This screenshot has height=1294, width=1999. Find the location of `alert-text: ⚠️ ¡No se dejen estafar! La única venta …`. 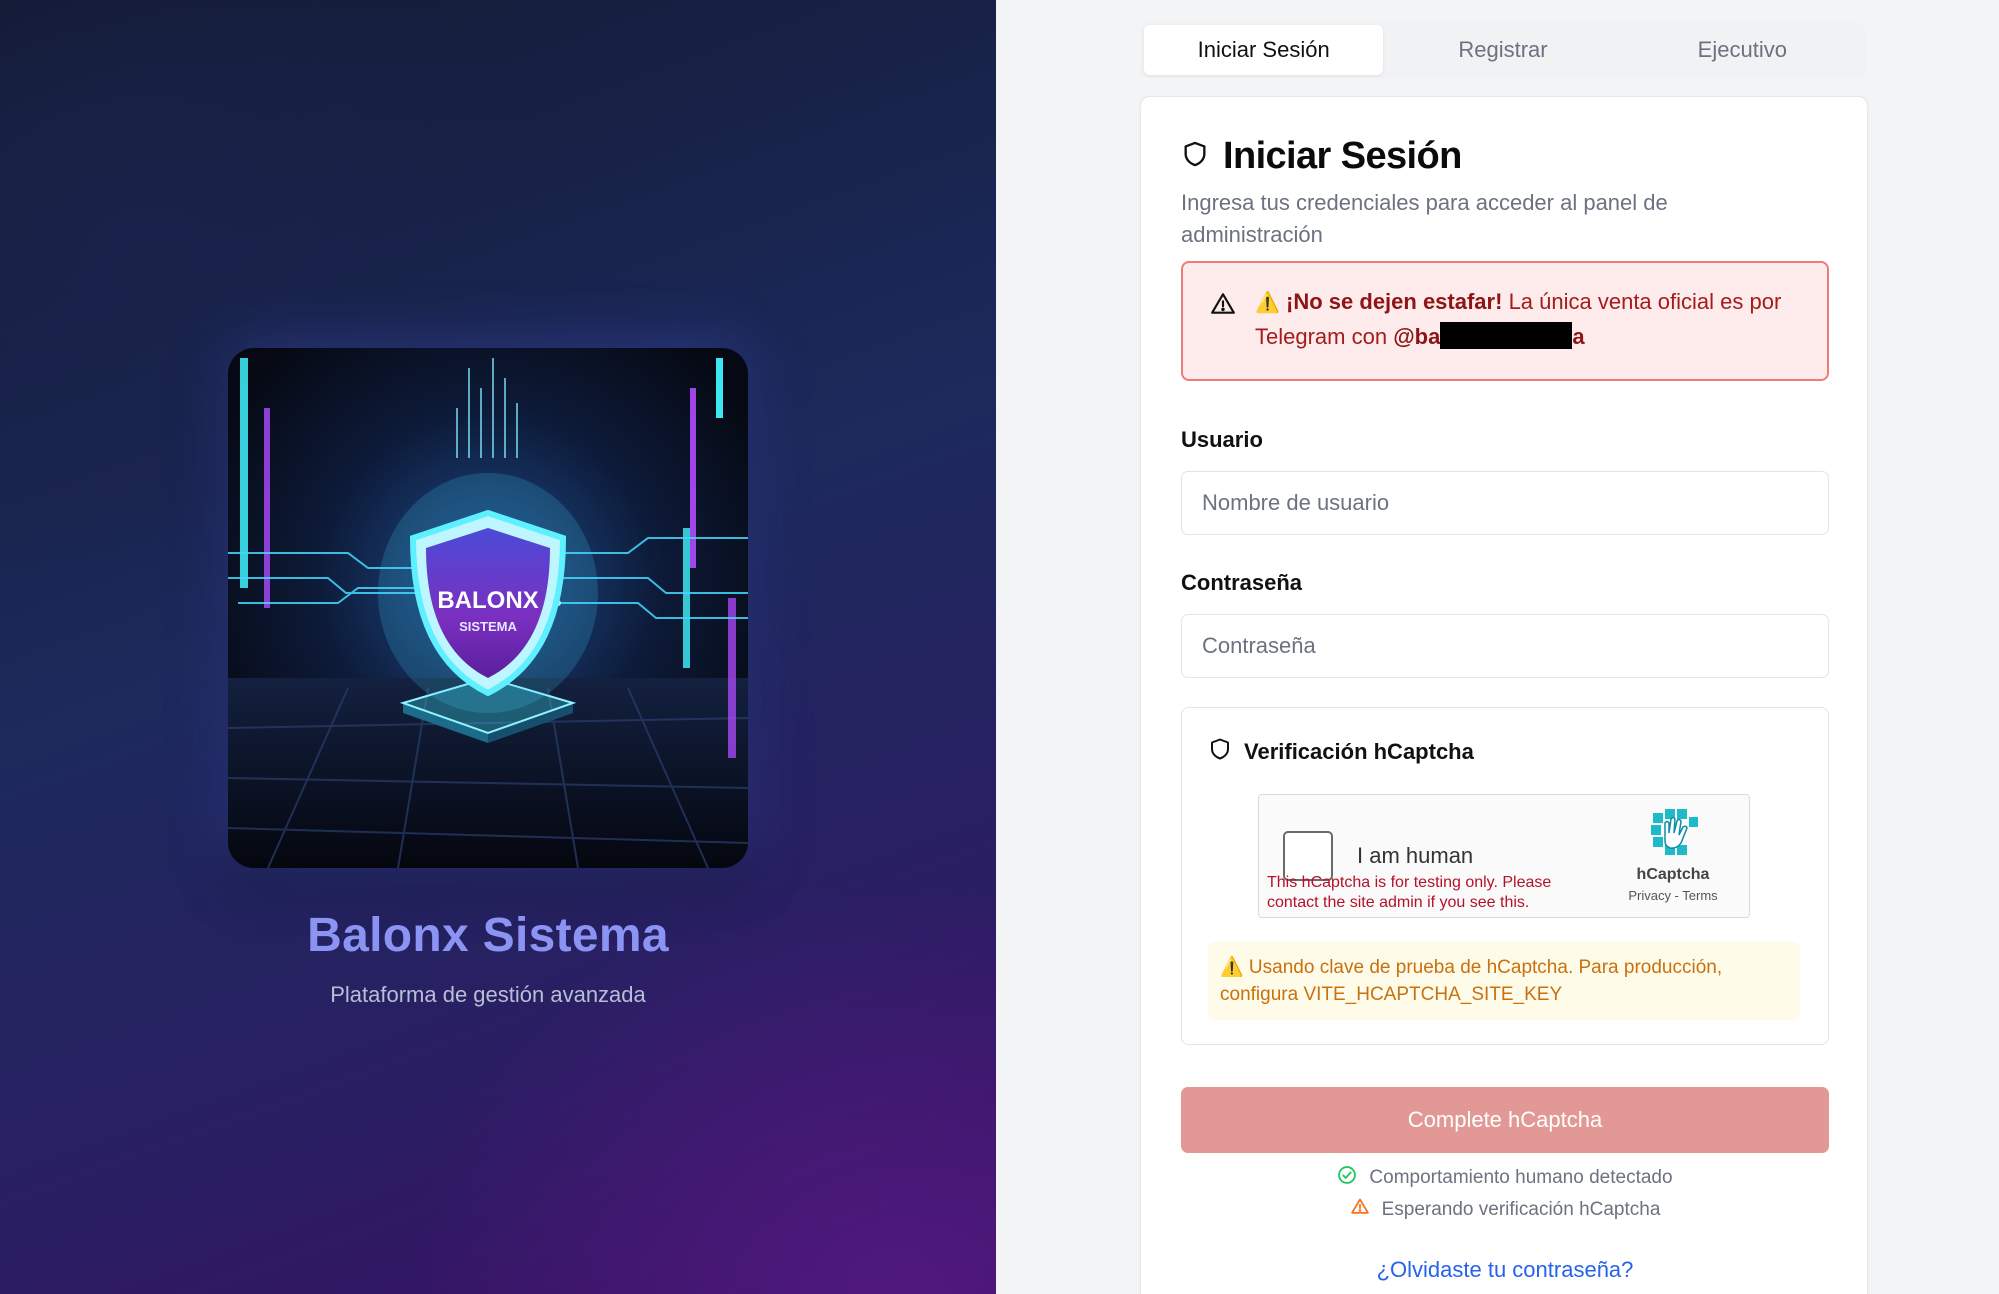

alert-text: ⚠️ ¡No se dejen estafar! La única venta … is located at coordinates (1535, 319).